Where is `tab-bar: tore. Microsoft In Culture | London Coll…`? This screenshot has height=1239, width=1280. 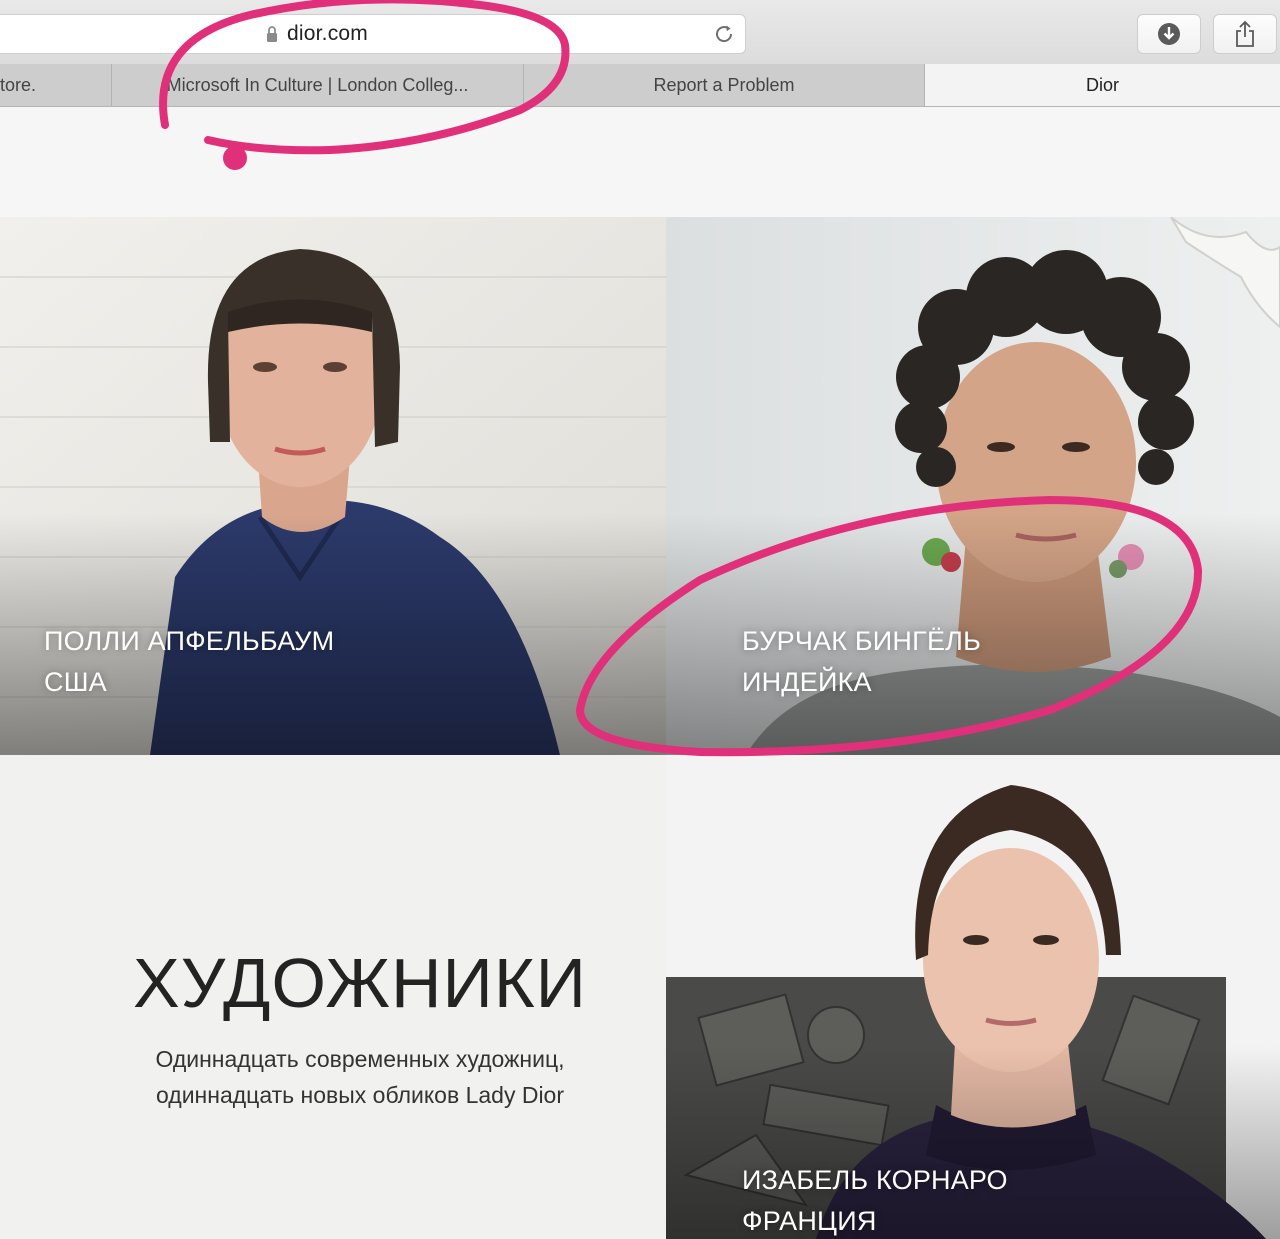
tab-bar: tore. Microsoft In Culture | London Coll… is located at coordinates (640, 85).